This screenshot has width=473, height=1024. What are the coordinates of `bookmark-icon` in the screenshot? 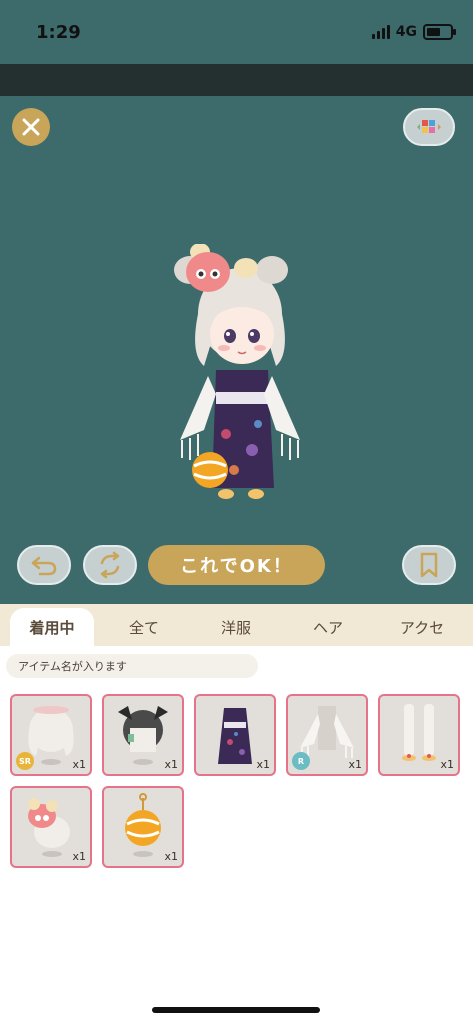 It's located at (429, 565).